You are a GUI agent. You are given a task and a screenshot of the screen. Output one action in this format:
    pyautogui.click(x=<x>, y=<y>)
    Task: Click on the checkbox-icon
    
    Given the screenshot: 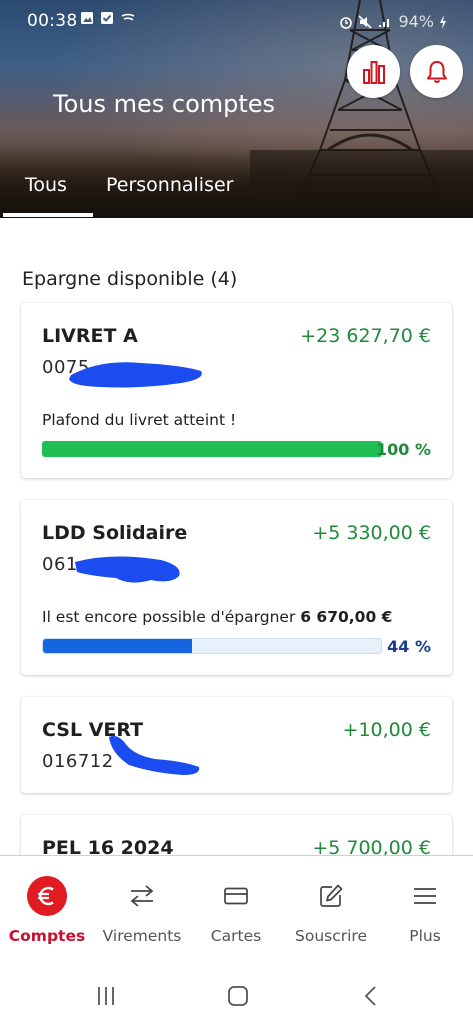 What is the action you would take?
    pyautogui.click(x=107, y=18)
    